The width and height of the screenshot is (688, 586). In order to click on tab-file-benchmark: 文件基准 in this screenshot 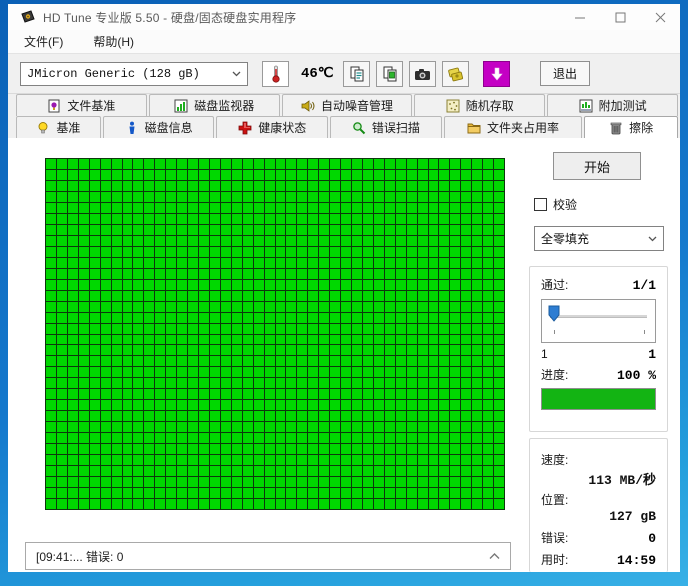, I will do `click(81, 105)`.